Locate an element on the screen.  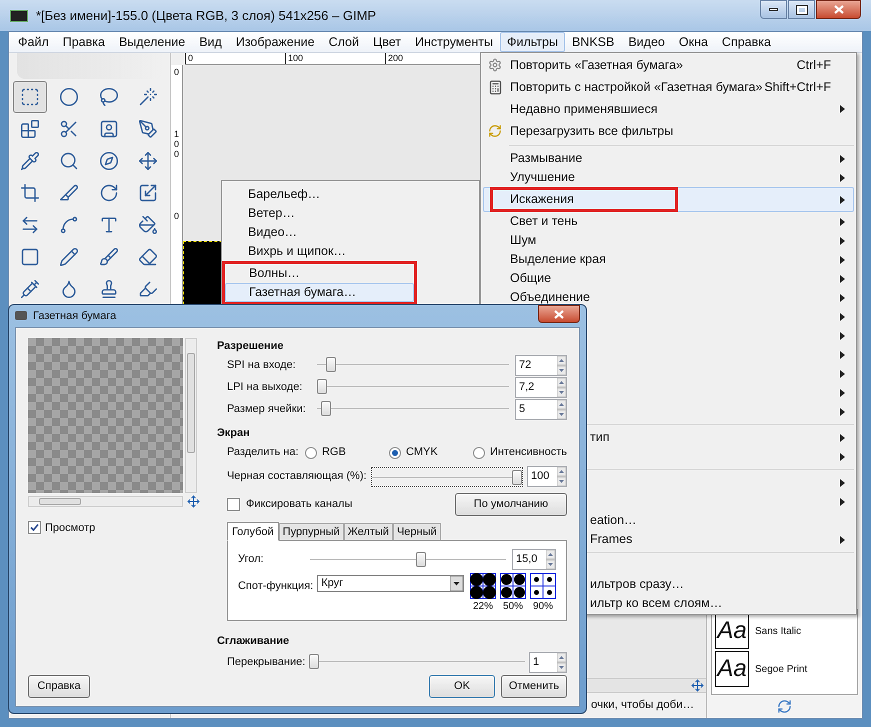
font-name: Sans Italic is located at coordinates (778, 631).